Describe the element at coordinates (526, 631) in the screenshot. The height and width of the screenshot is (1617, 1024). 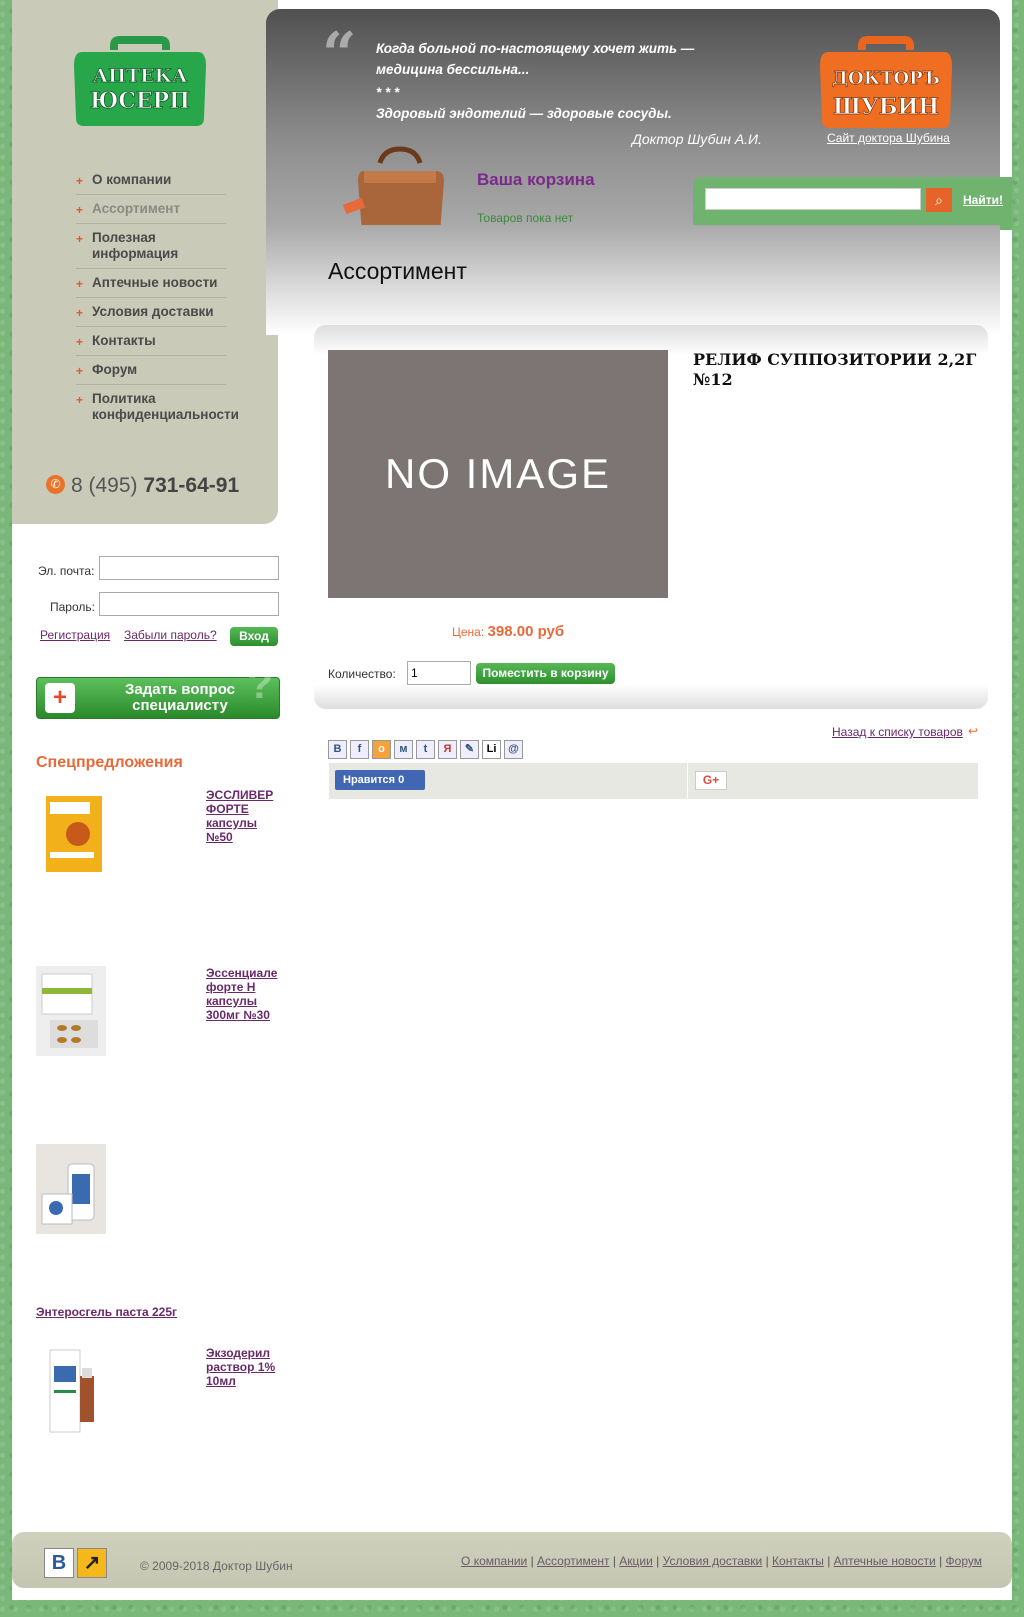
I see `price-value: 398.00 руб` at that location.